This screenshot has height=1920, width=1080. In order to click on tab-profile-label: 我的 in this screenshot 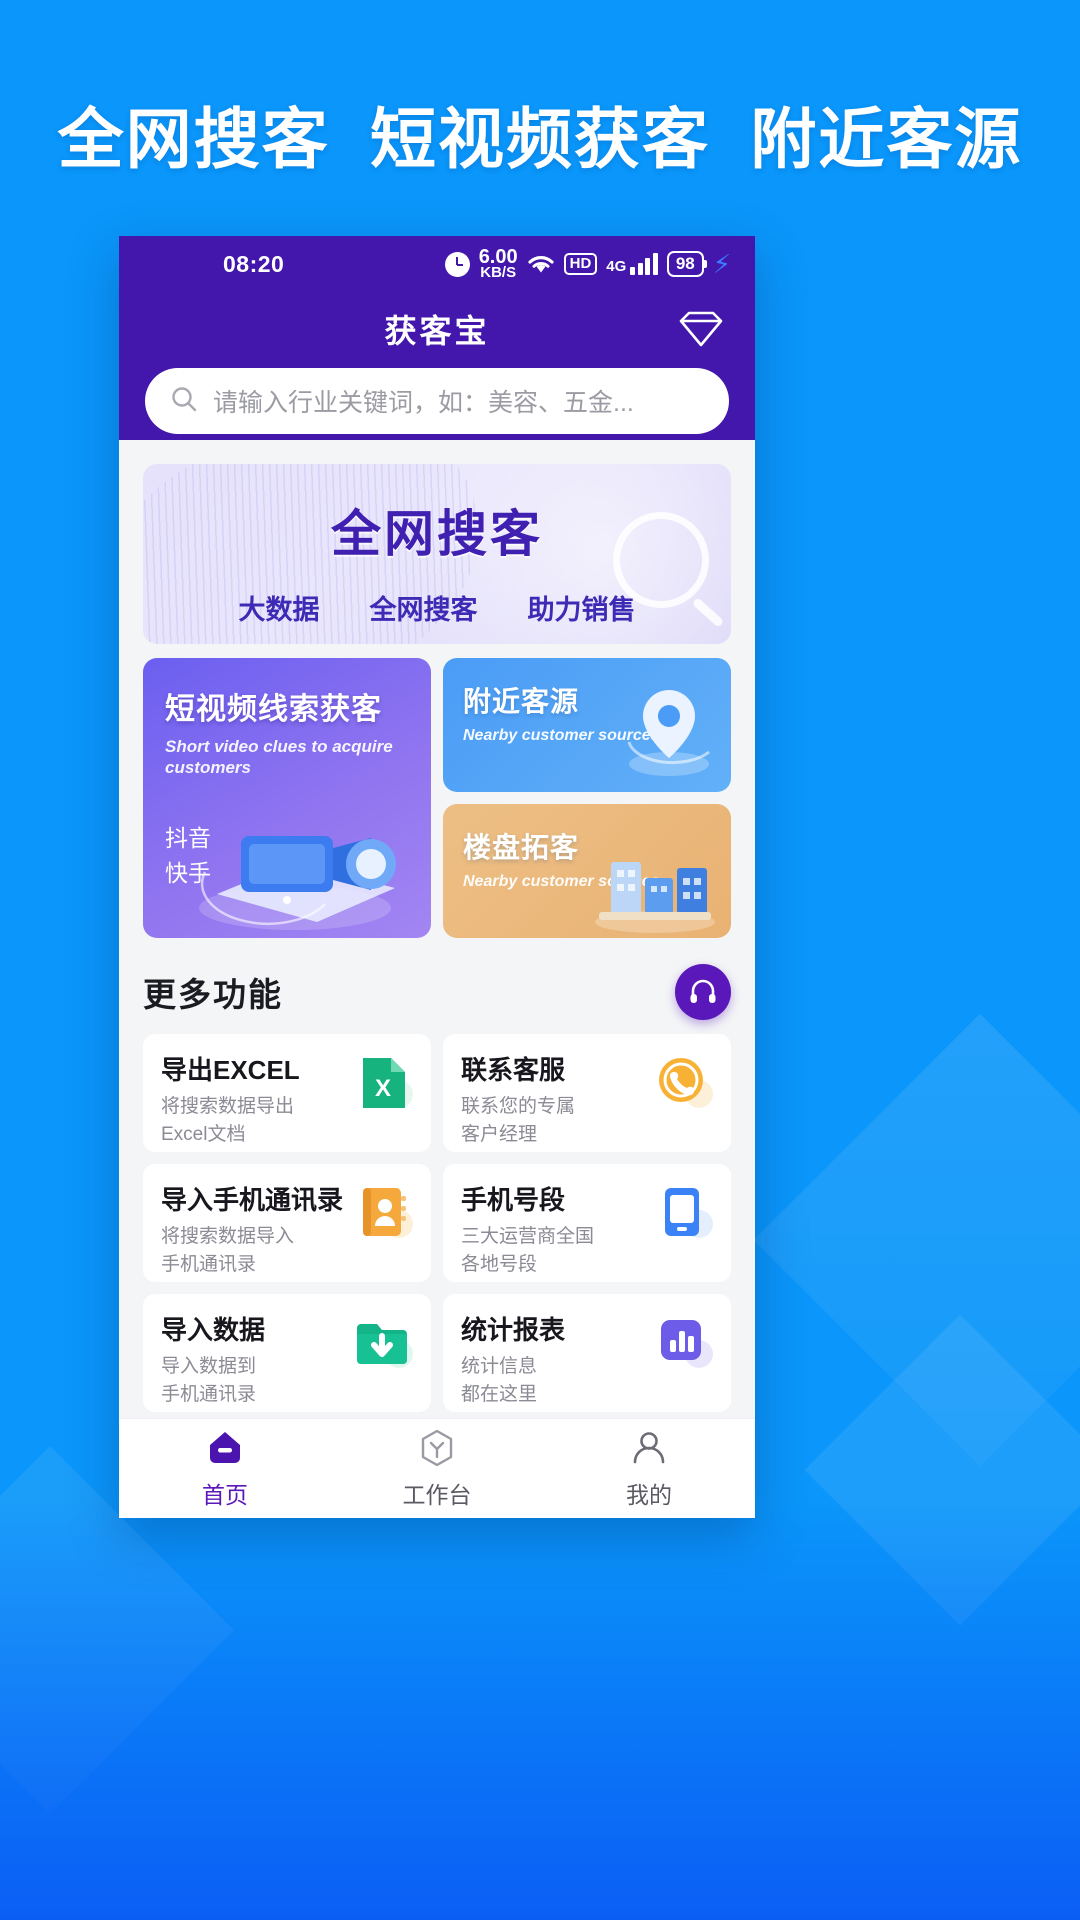, I will do `click(649, 1494)`.